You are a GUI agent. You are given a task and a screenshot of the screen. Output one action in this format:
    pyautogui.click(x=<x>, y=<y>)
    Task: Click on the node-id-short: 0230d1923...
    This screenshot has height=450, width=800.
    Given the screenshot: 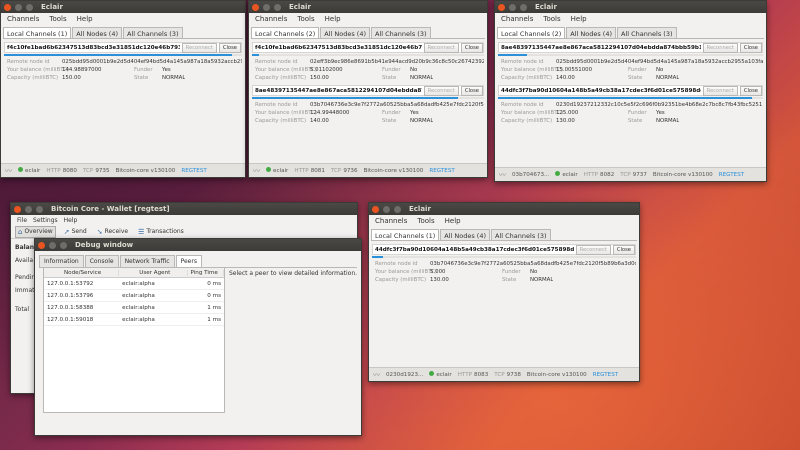 What is the action you would take?
    pyautogui.click(x=405, y=374)
    